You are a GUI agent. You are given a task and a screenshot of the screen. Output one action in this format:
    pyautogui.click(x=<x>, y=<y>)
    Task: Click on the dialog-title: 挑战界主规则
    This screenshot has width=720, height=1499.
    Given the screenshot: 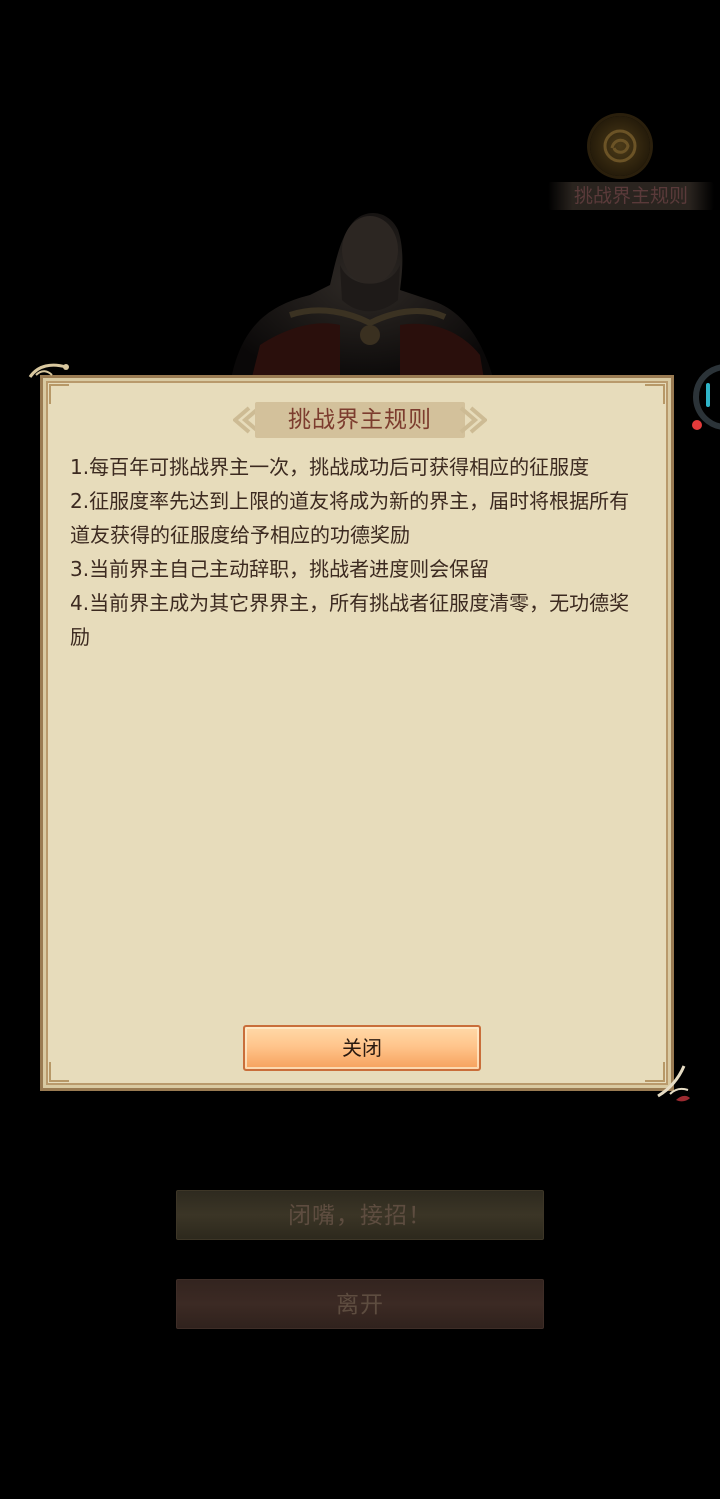 What is the action you would take?
    pyautogui.click(x=360, y=420)
    